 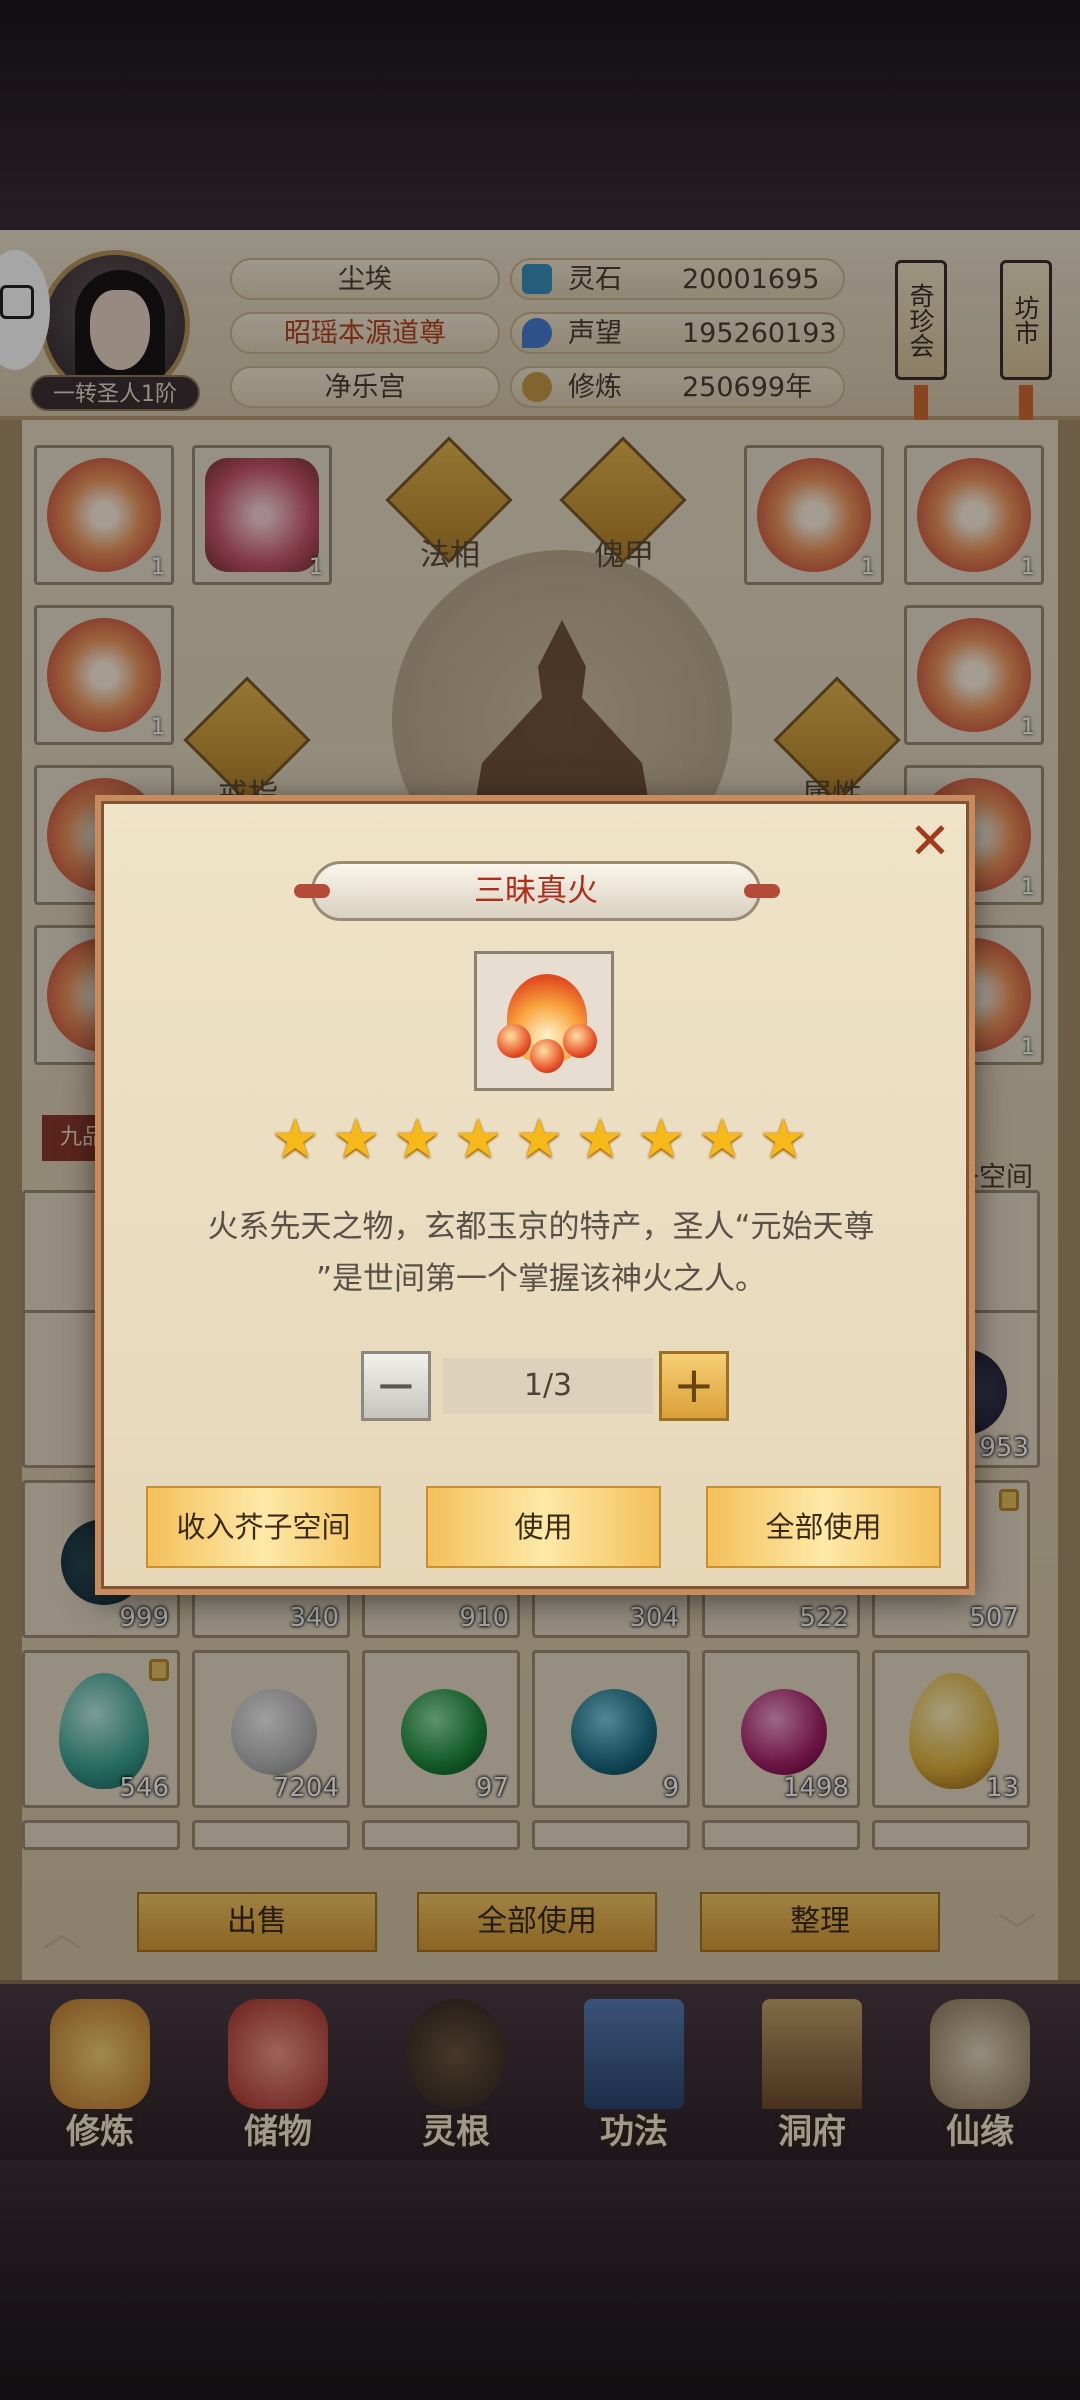 What do you see at coordinates (543, 1527) in the screenshot?
I see `use-button: 使用` at bounding box center [543, 1527].